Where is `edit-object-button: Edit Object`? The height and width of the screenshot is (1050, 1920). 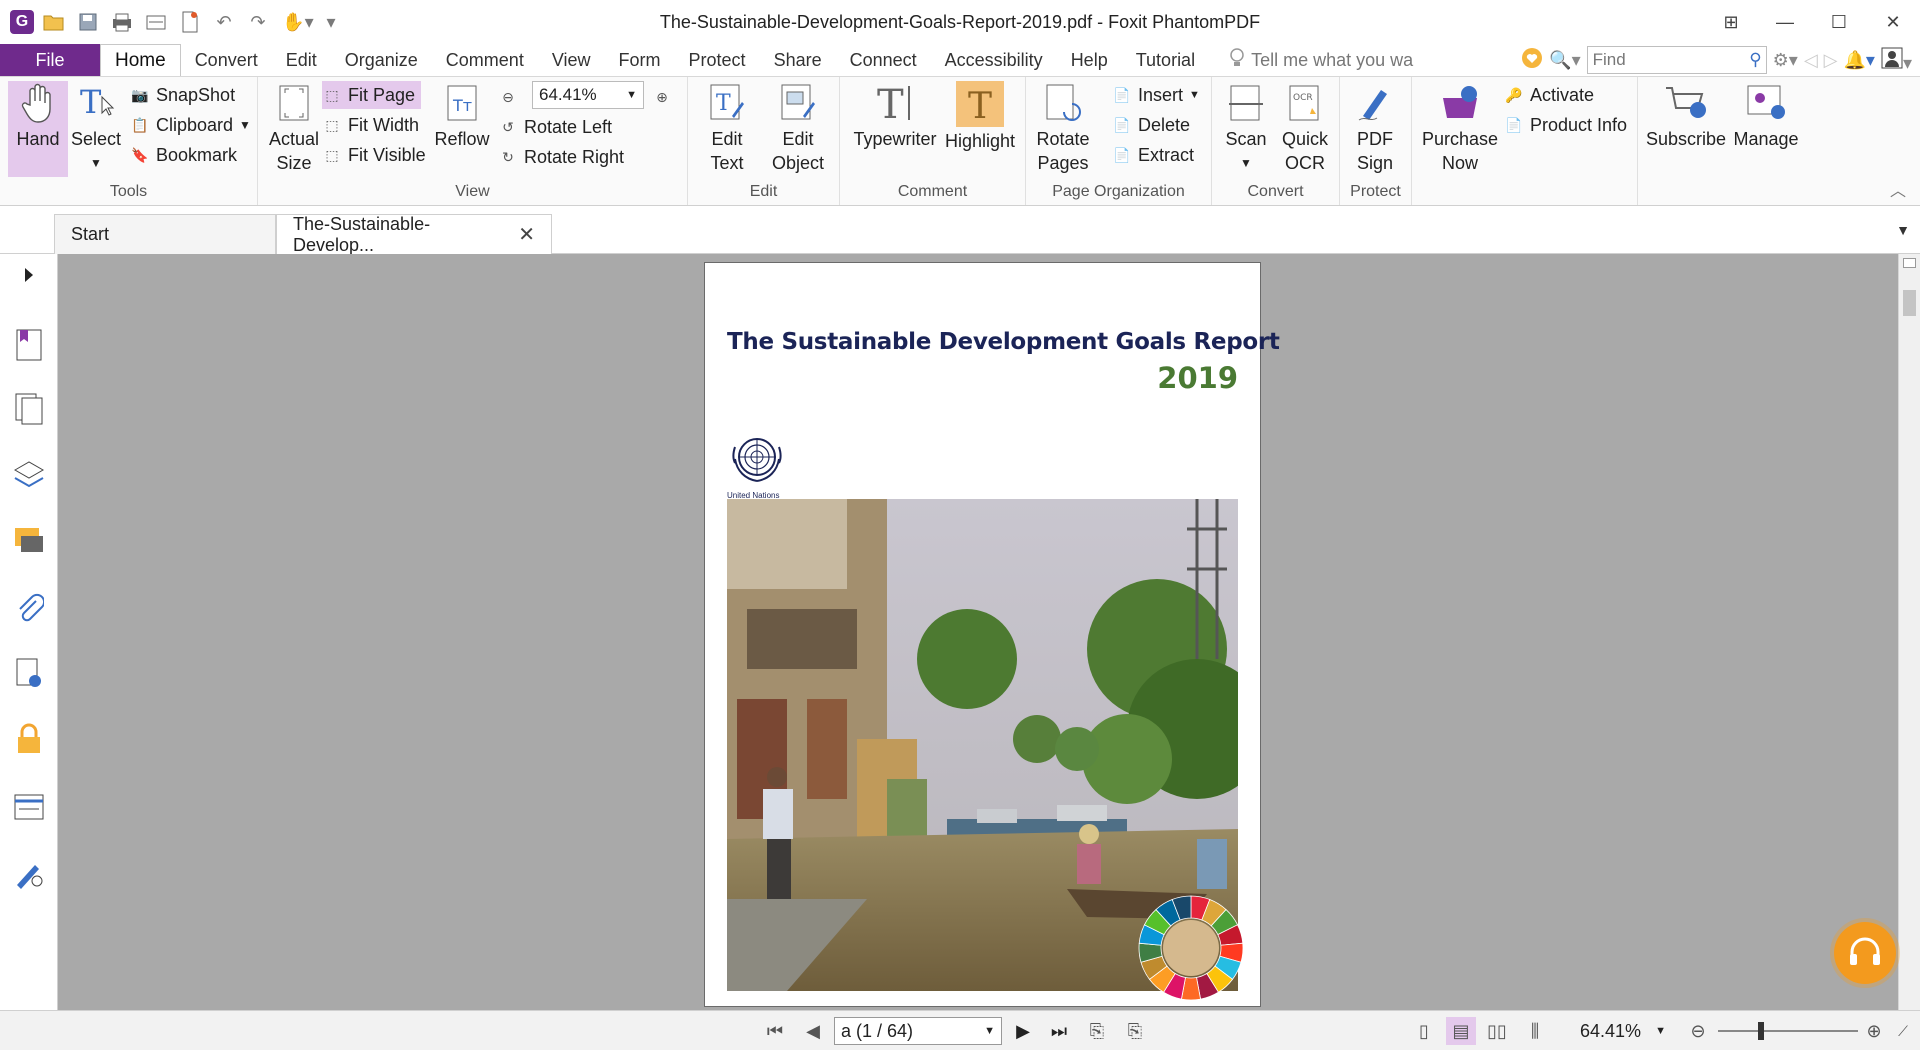
edit-object-button: Edit Object is located at coordinates (798, 128).